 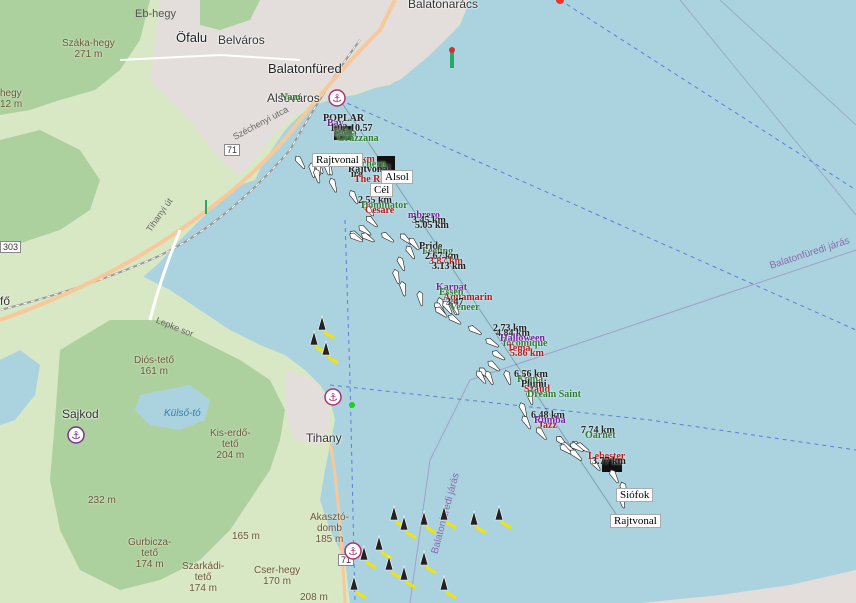 What do you see at coordinates (547, 425) in the screenshot?
I see `boat-label: Jazz` at bounding box center [547, 425].